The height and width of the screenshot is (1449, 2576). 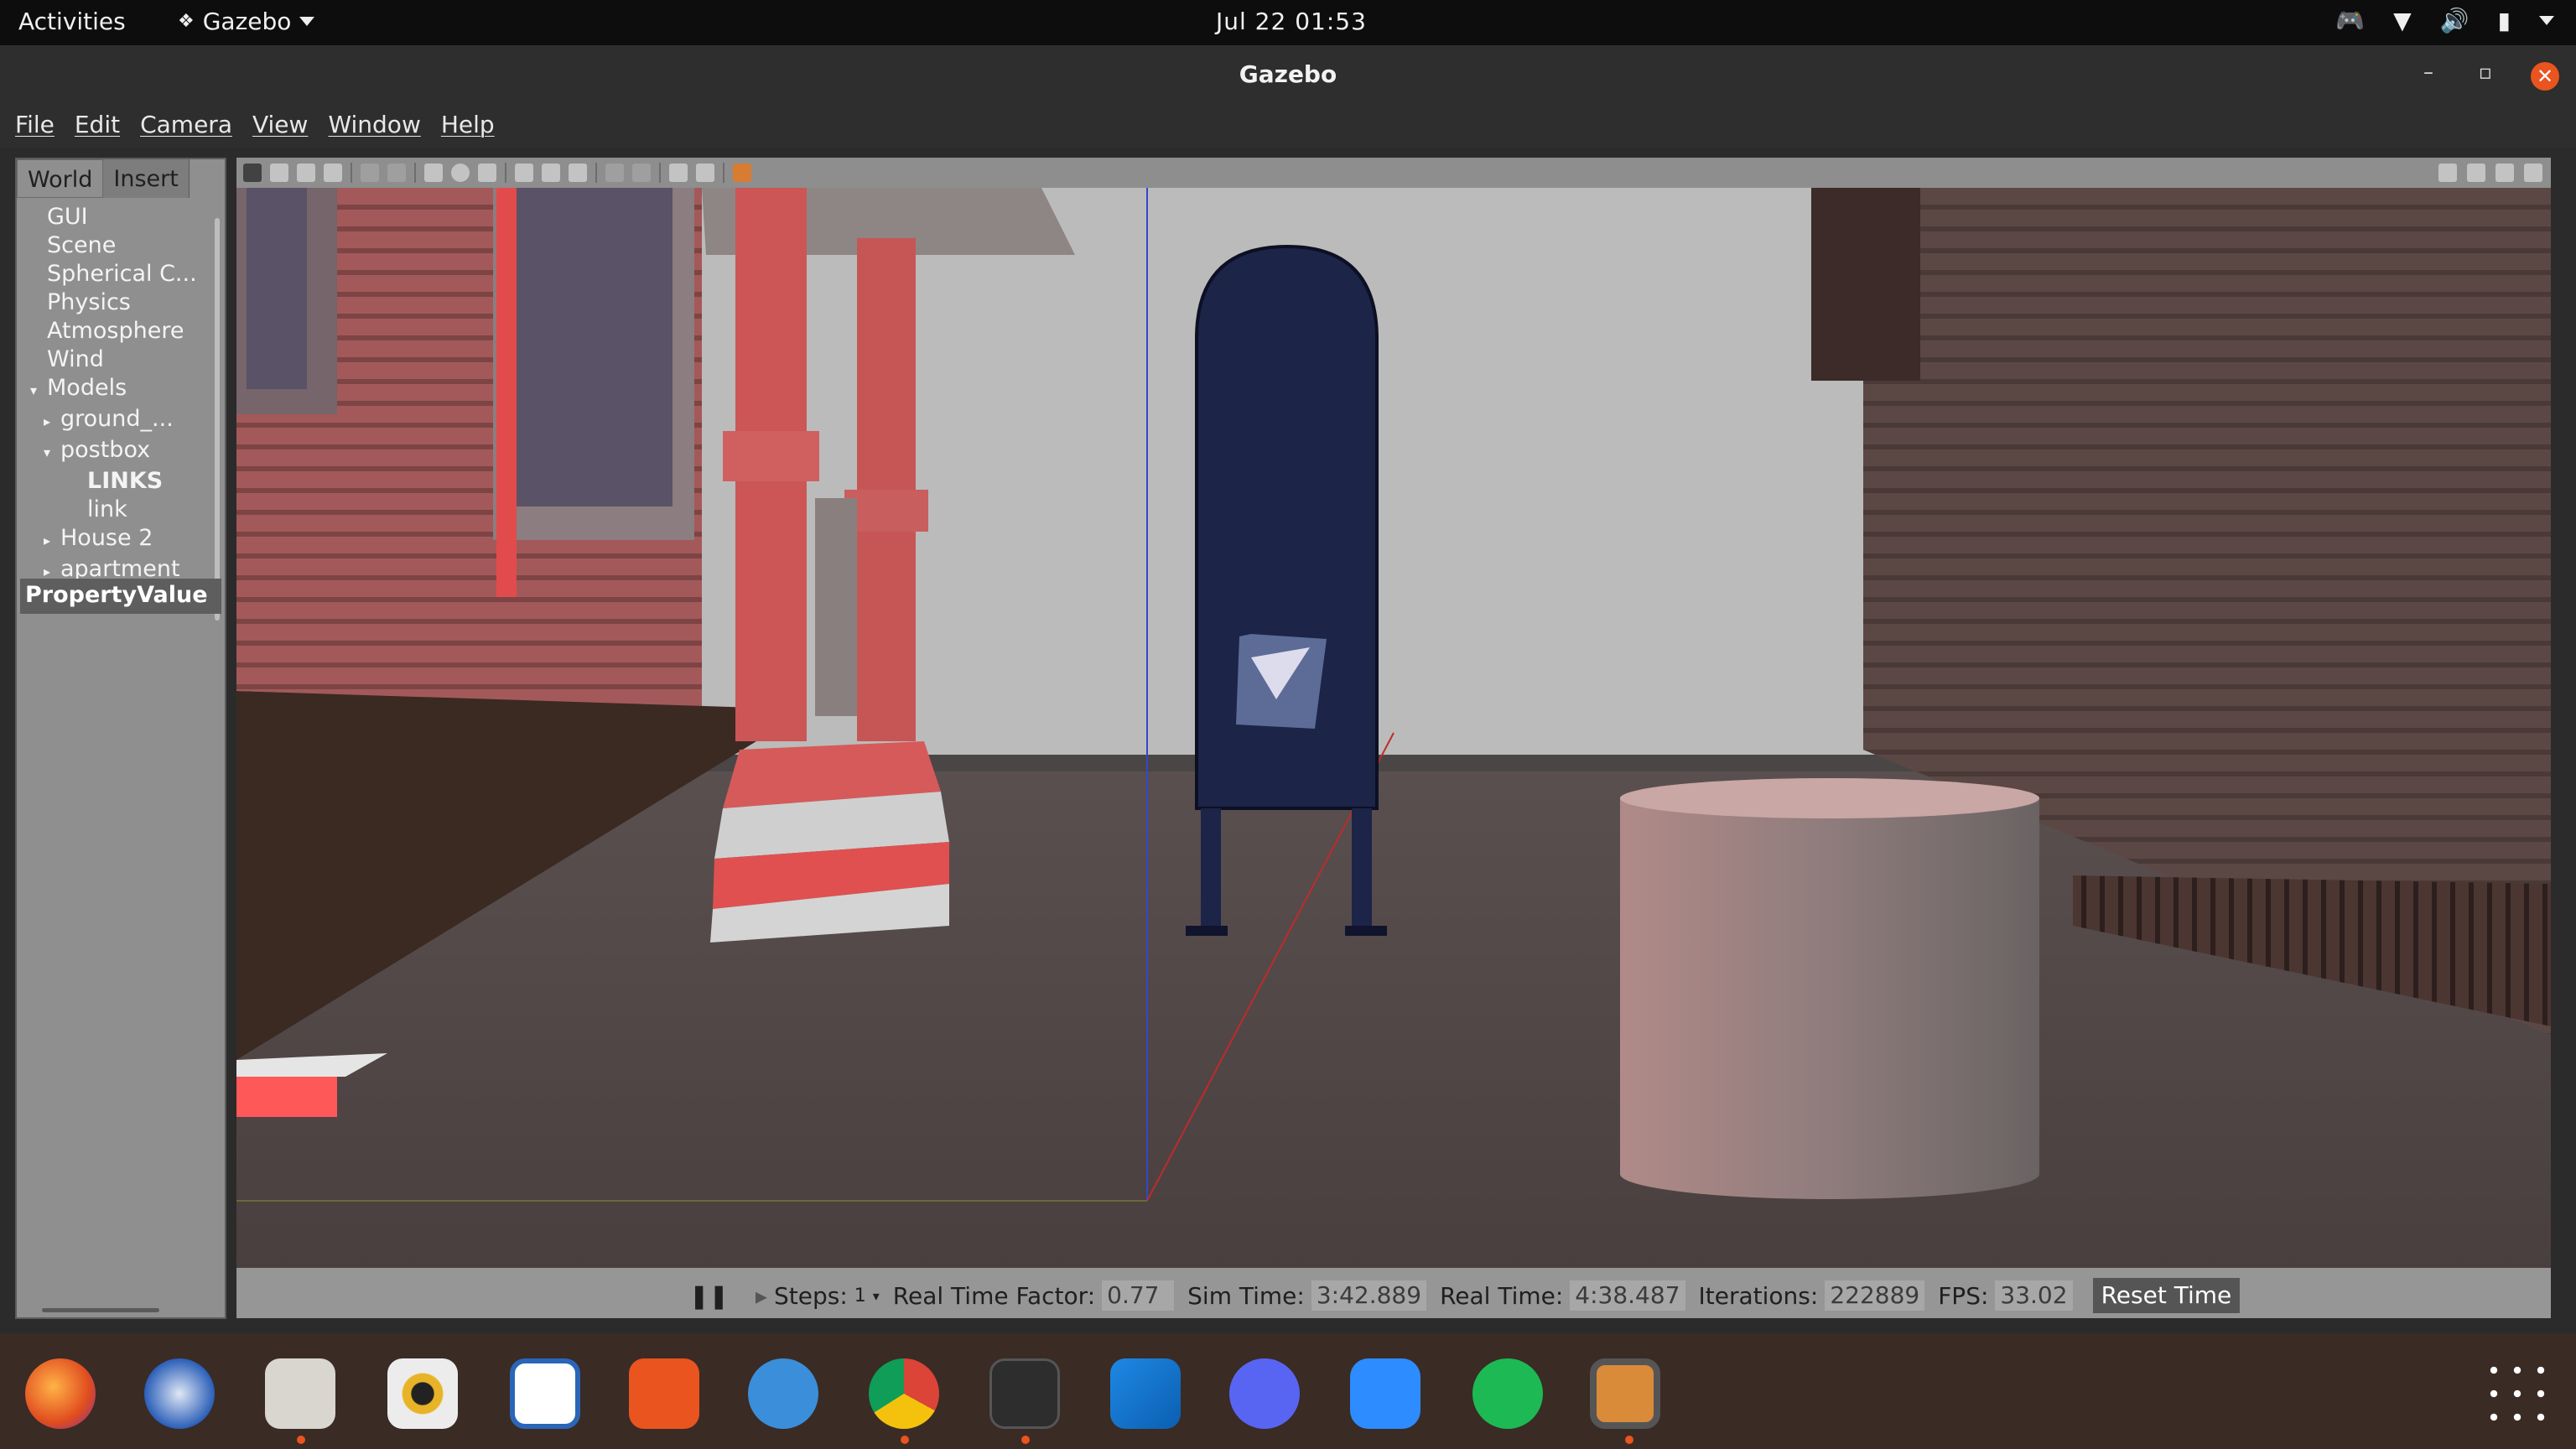 What do you see at coordinates (117, 359) in the screenshot?
I see `tree-item: Wind` at bounding box center [117, 359].